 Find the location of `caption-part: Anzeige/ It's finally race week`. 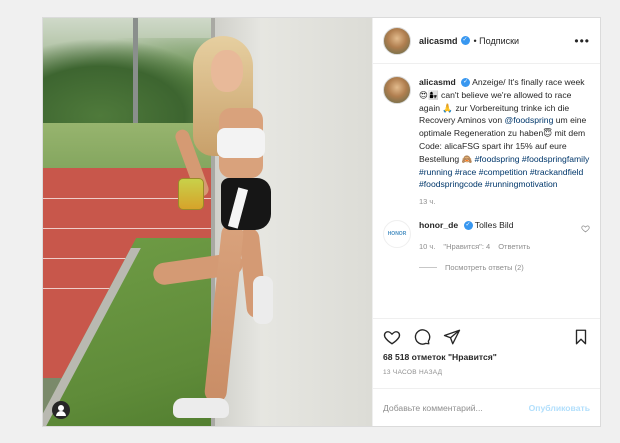

caption-part: Anzeige/ It's finally race week is located at coordinates (528, 82).